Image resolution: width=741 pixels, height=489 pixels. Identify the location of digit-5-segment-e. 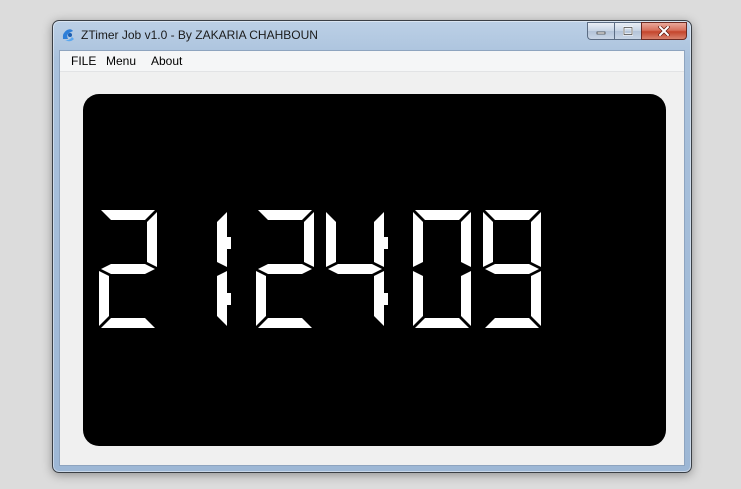
(418, 298).